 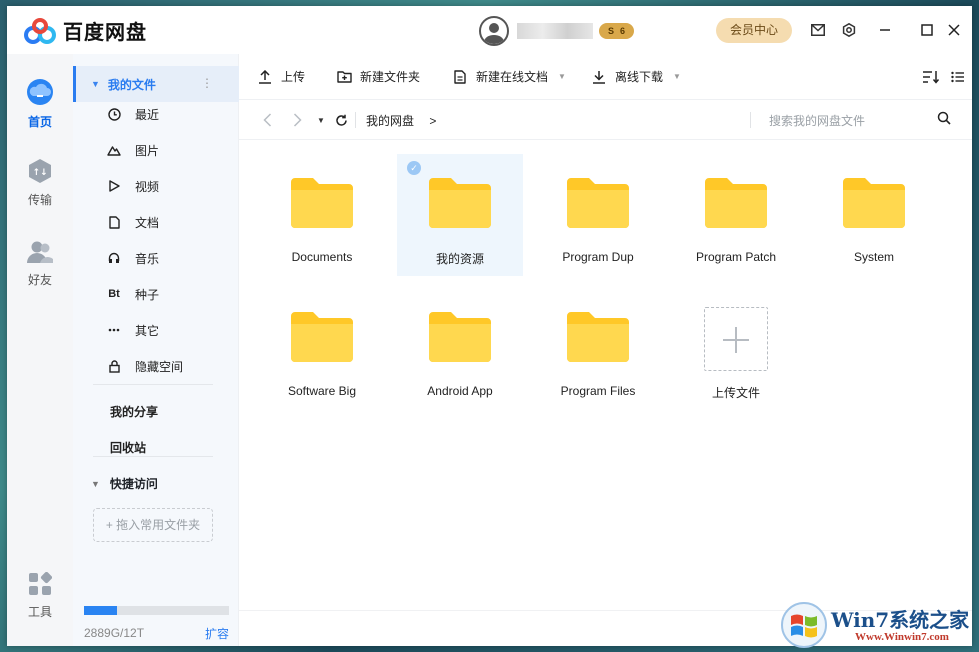 What do you see at coordinates (639, 77) in the screenshot?
I see `offline-download-label: 离线下载` at bounding box center [639, 77].